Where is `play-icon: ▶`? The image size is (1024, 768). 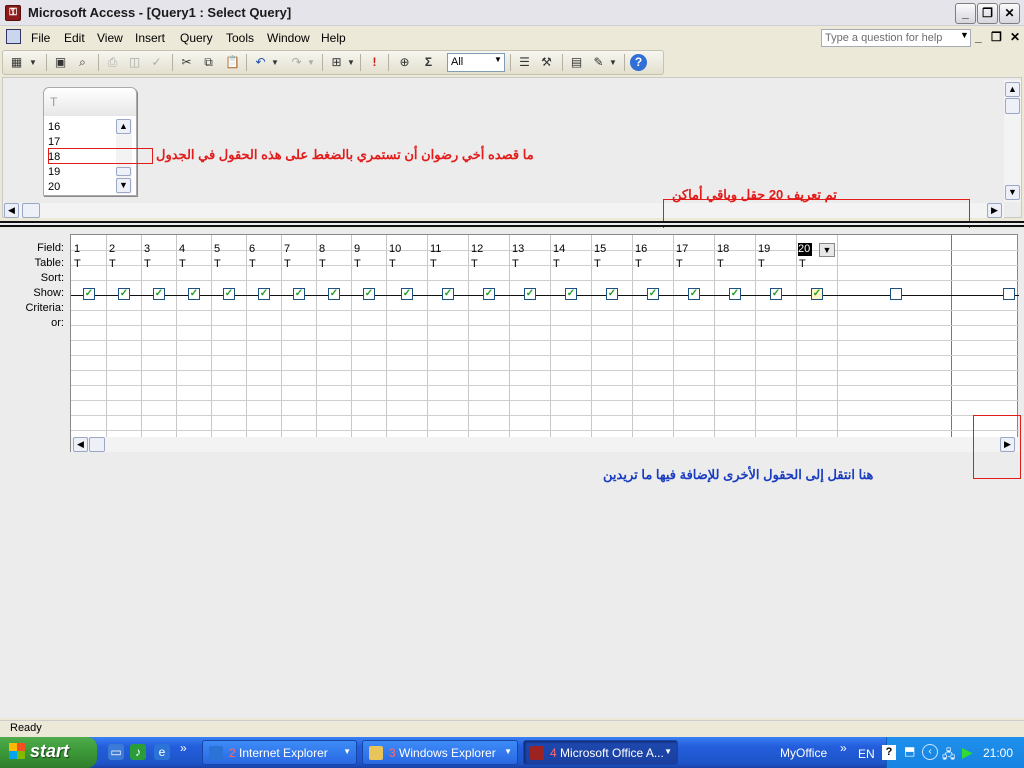 play-icon: ▶ is located at coordinates (967, 752).